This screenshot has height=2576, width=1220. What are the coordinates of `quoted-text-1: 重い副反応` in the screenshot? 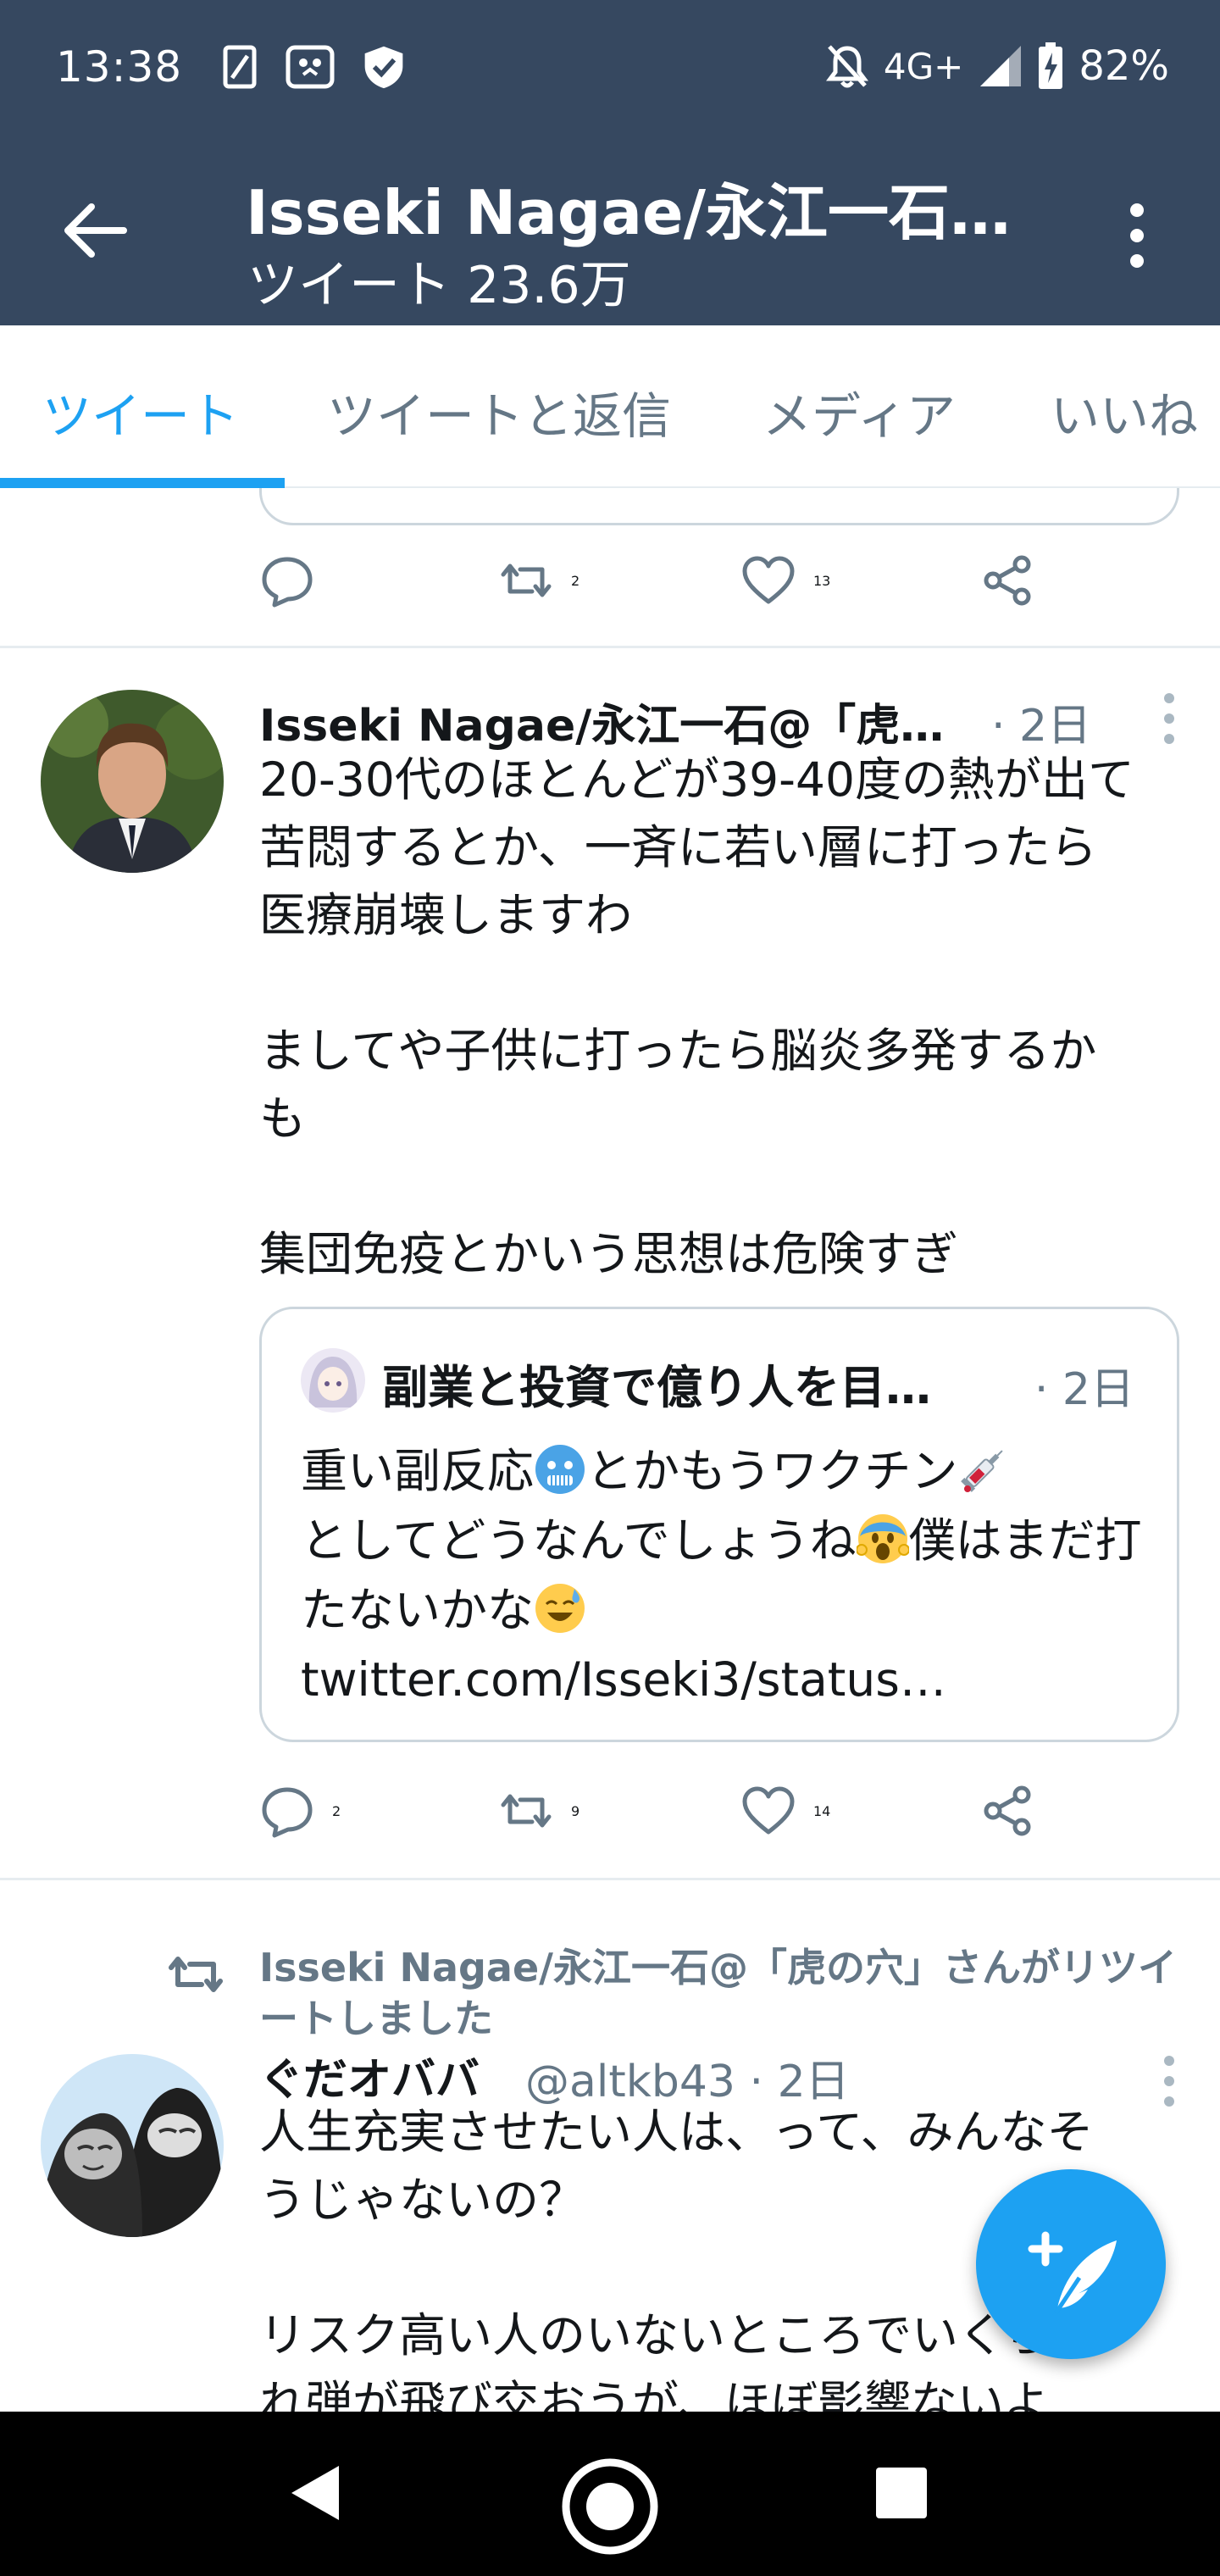 It's located at (418, 1471).